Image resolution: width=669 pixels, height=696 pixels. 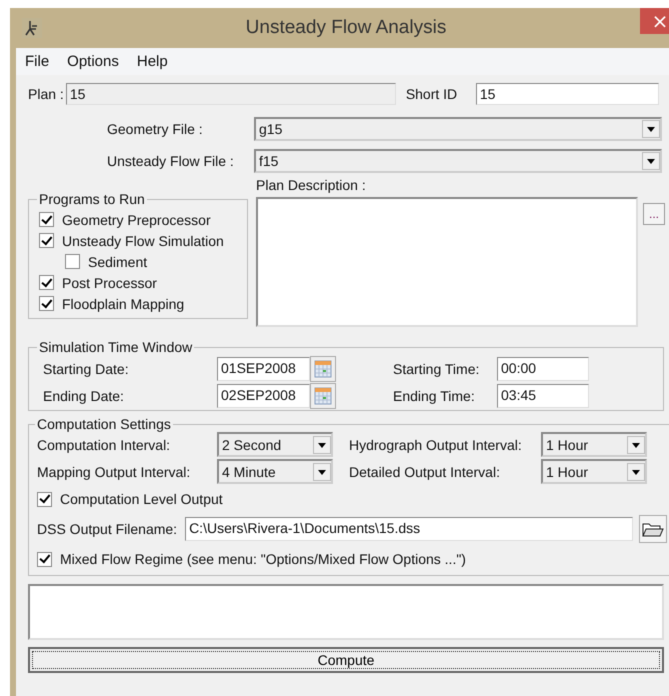 I want to click on group-title: Simulation Time Window, so click(x=116, y=347).